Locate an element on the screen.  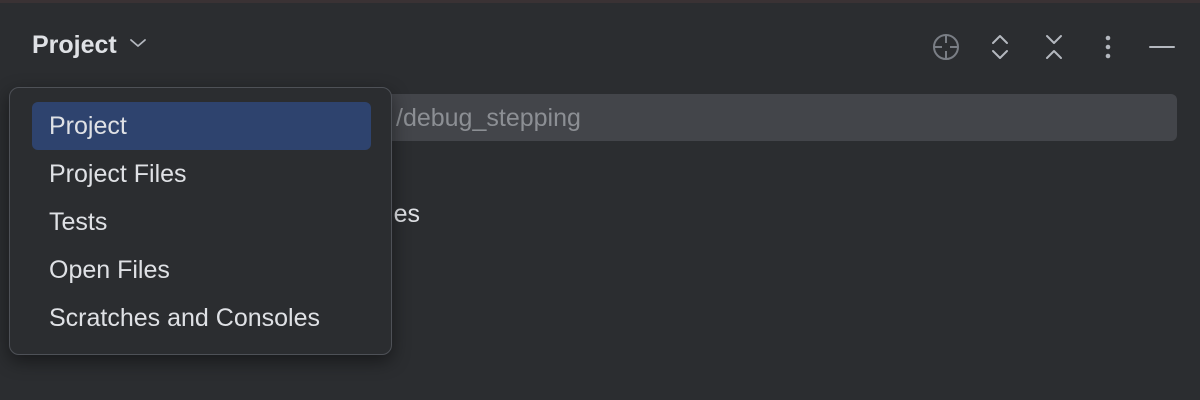
collapse-all-icon is located at coordinates (1054, 47).